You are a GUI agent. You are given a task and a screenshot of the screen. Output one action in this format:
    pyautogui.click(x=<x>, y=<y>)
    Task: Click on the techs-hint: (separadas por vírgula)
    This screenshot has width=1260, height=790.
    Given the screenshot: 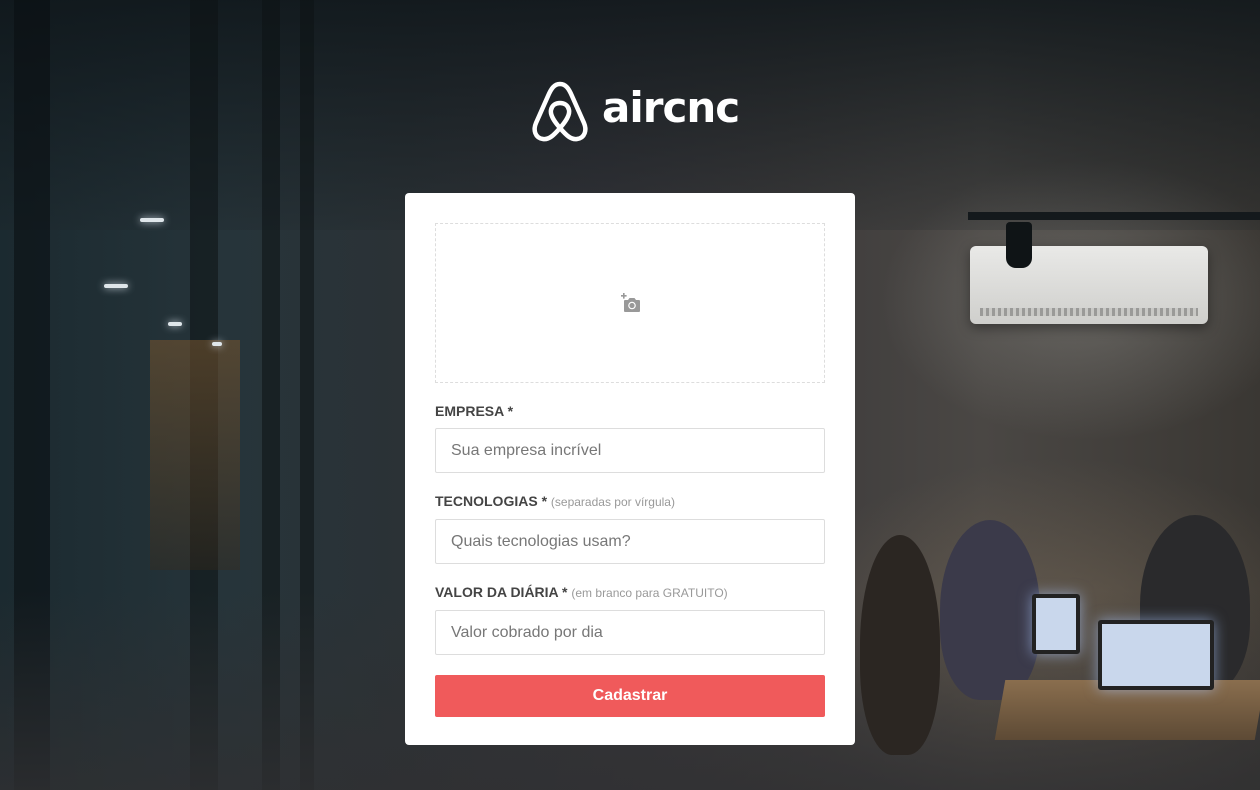 What is the action you would take?
    pyautogui.click(x=612, y=502)
    